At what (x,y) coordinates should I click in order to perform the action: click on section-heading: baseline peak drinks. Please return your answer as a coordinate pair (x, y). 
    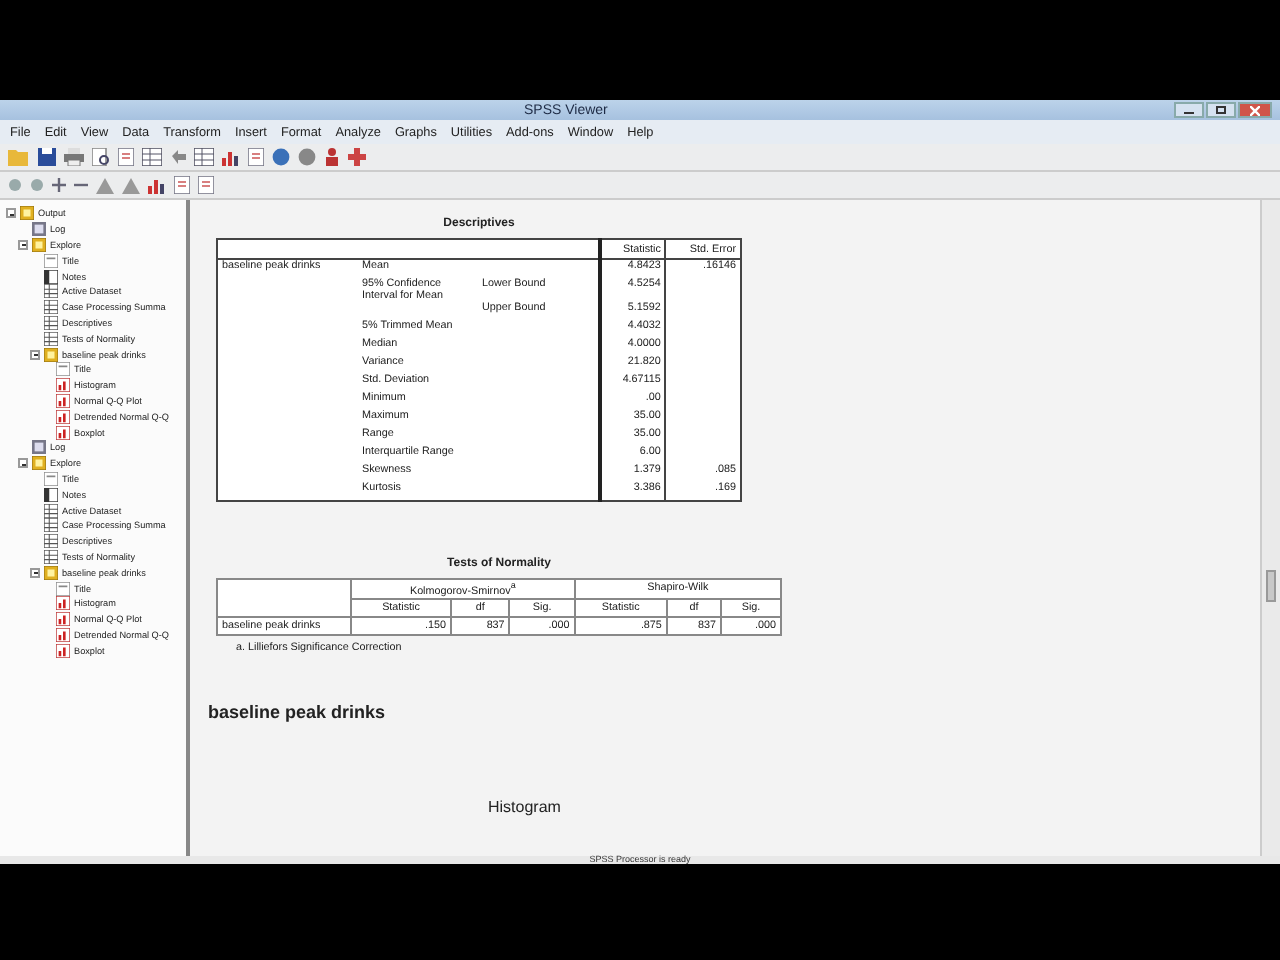
    Looking at the image, I should click on (298, 711).